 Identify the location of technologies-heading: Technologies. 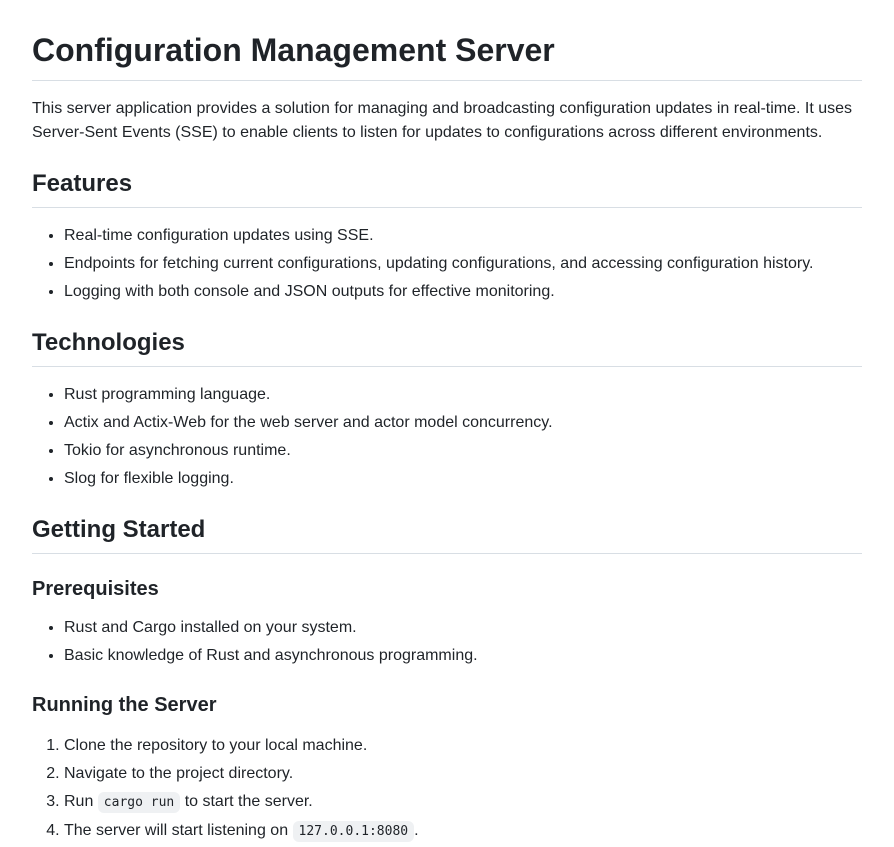
(447, 347).